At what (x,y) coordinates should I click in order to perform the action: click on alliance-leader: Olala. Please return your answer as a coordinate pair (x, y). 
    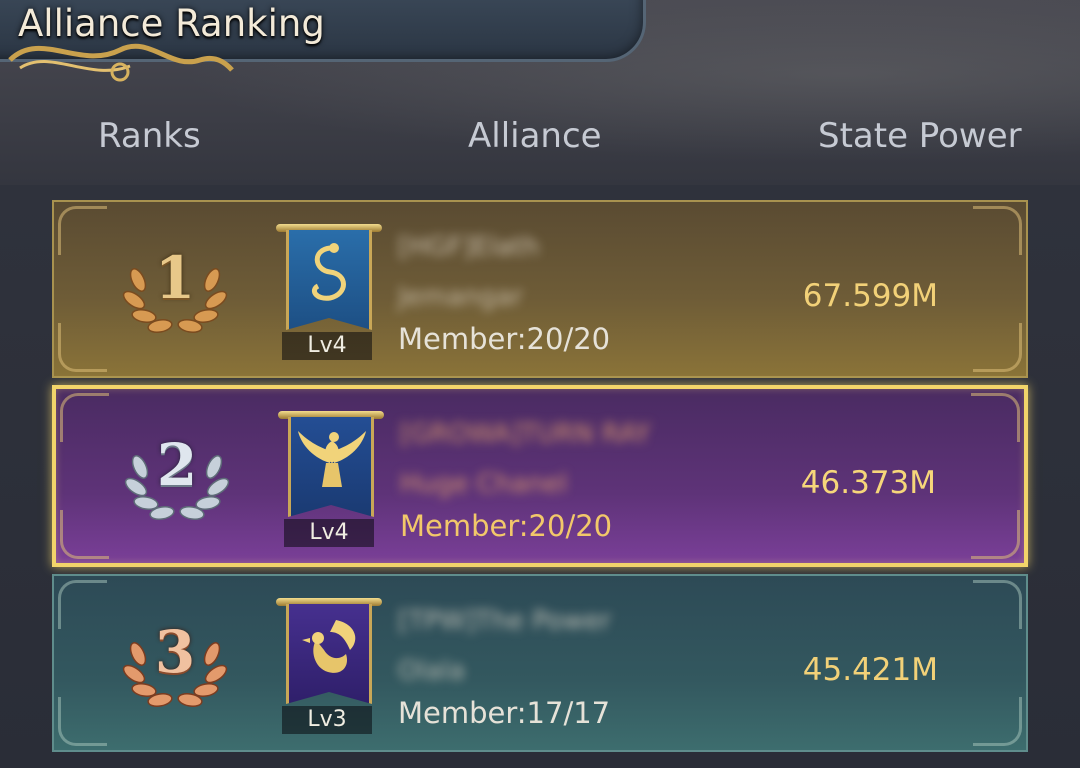
    Looking at the image, I should click on (431, 671).